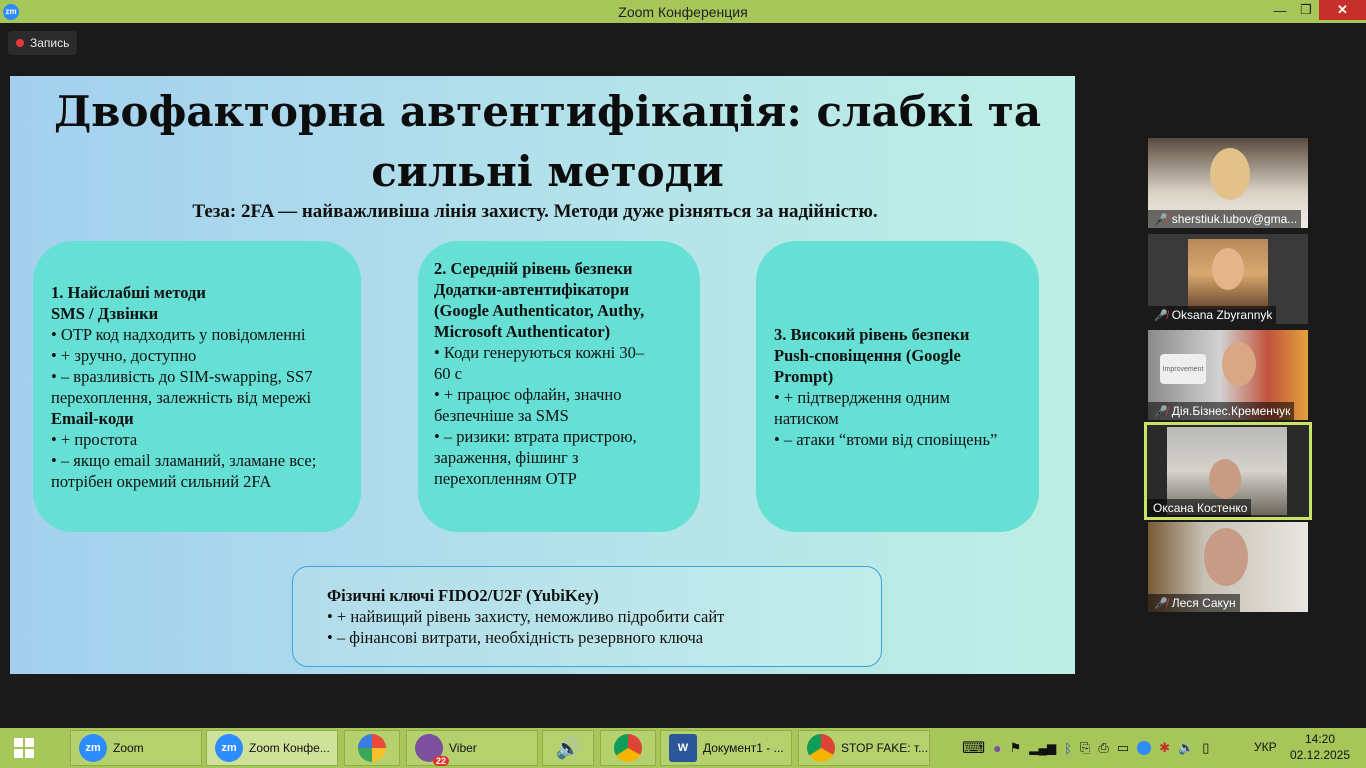  I want to click on slide-title-line-1: Двофакторна автентифікація: слабкі та, so click(547, 111).